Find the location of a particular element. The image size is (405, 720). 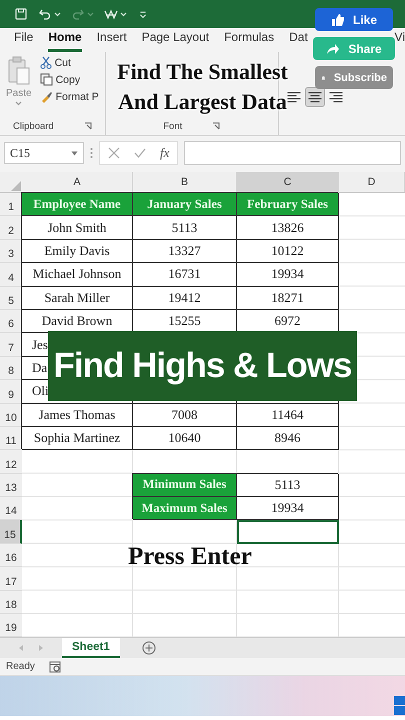

format-painter-button: Format P is located at coordinates (77, 96).